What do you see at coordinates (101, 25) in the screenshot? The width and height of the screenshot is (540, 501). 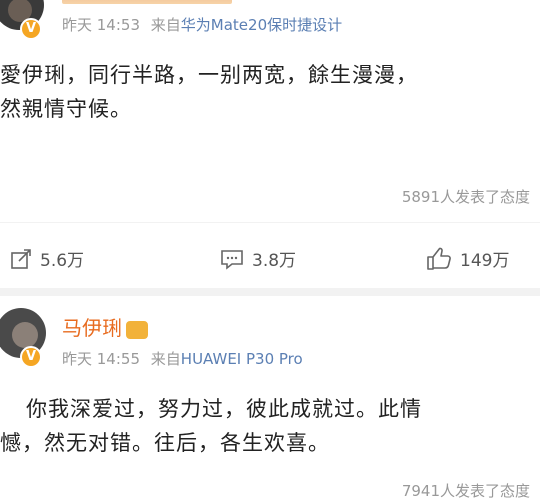 I see `post-time: 昨天 14:53` at bounding box center [101, 25].